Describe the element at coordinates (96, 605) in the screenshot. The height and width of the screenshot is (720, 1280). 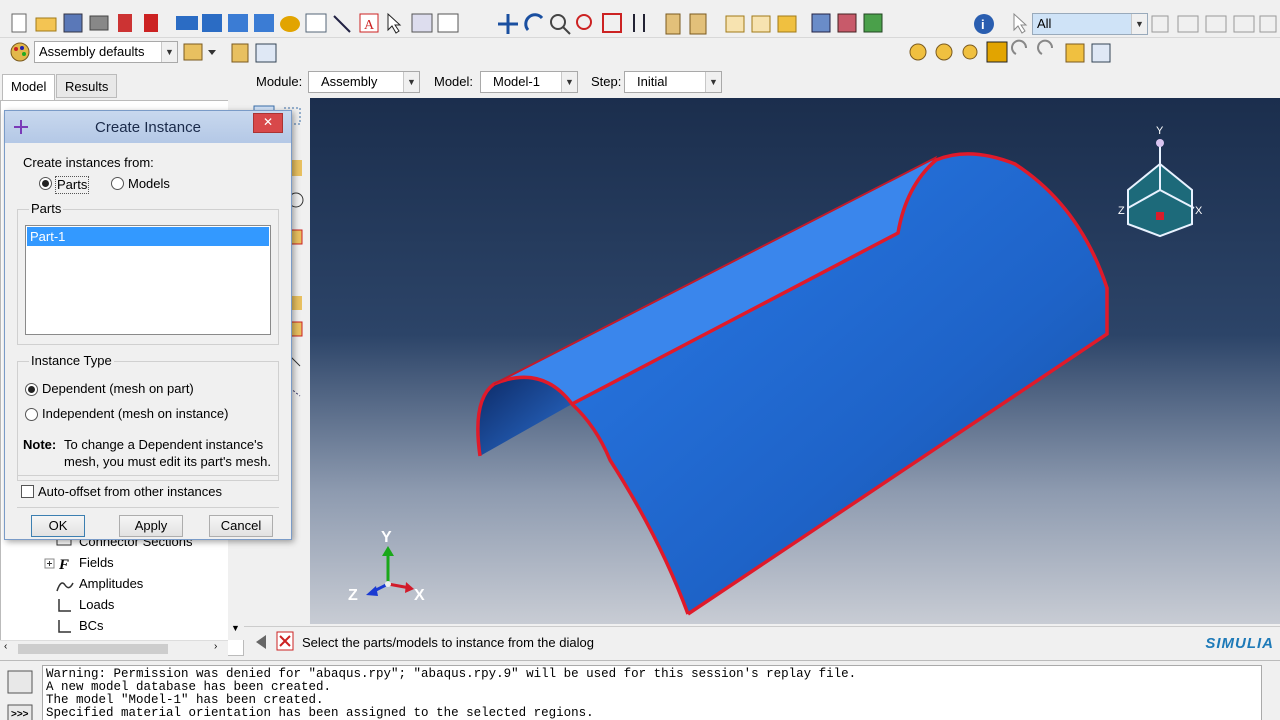
I see `tree-item-loads: Loads` at that location.